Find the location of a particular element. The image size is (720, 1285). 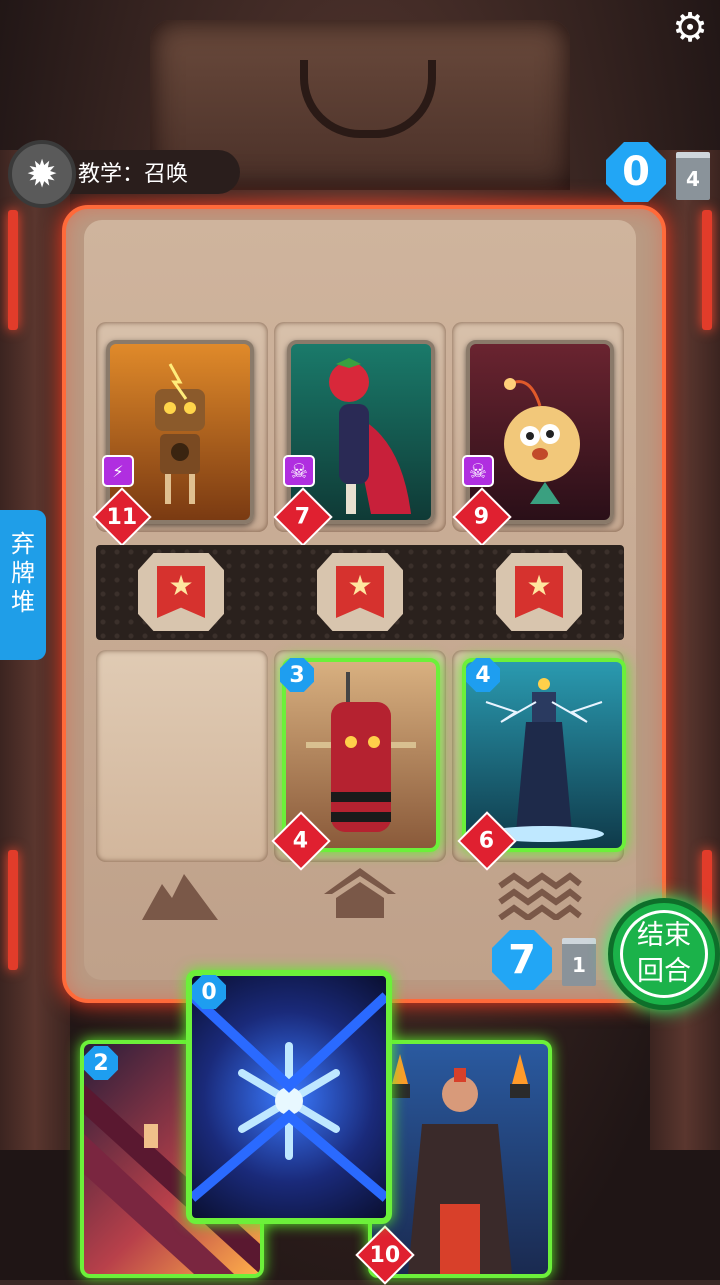

deck-count-value: 4 is located at coordinates (693, 179).